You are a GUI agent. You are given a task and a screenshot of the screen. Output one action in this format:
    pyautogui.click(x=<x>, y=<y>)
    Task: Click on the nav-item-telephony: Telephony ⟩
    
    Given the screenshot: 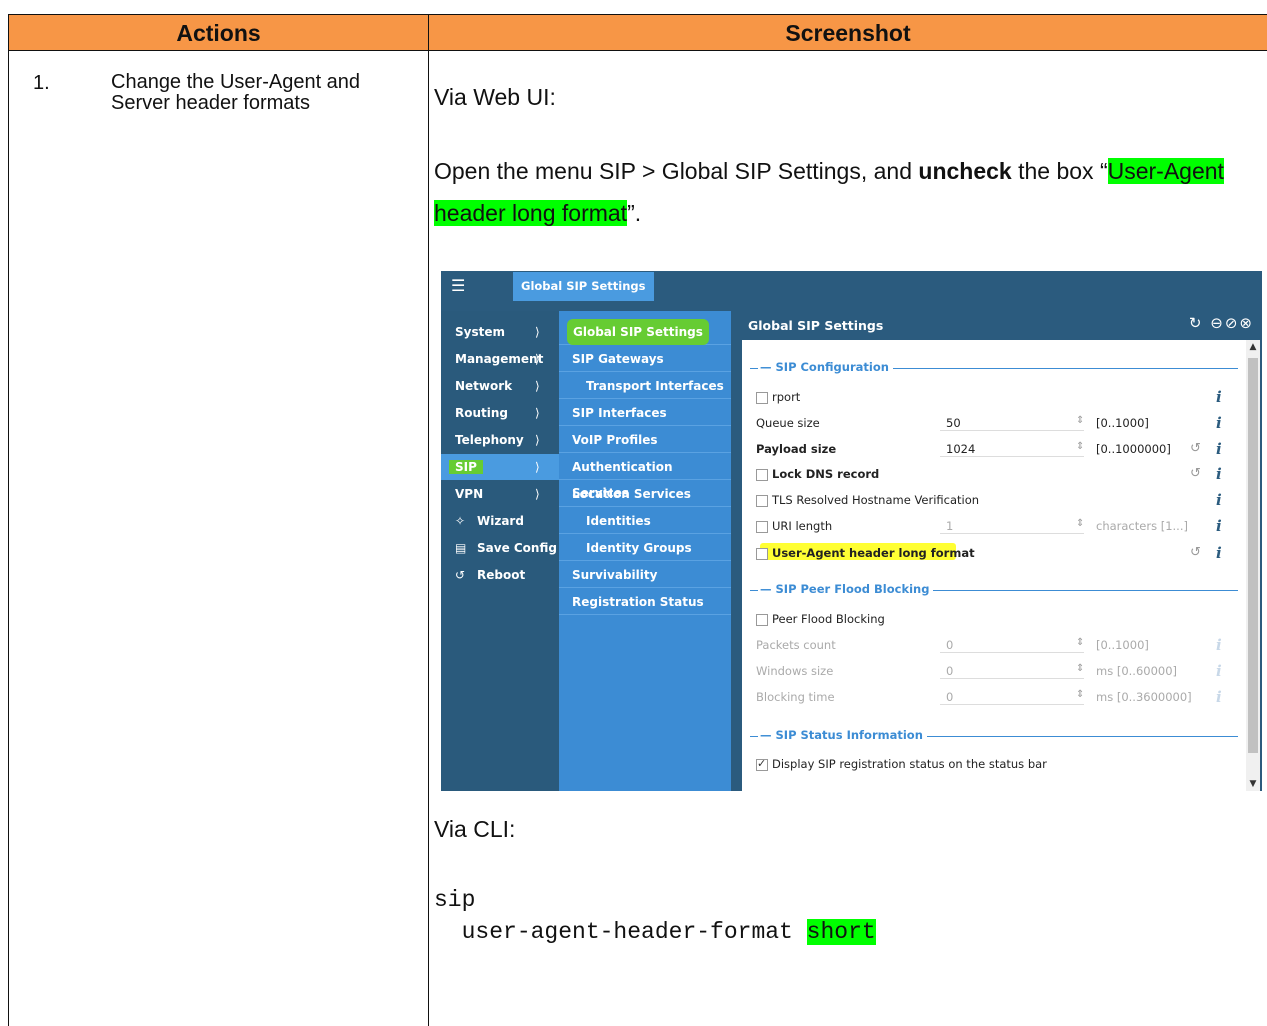 What is the action you would take?
    pyautogui.click(x=500, y=440)
    